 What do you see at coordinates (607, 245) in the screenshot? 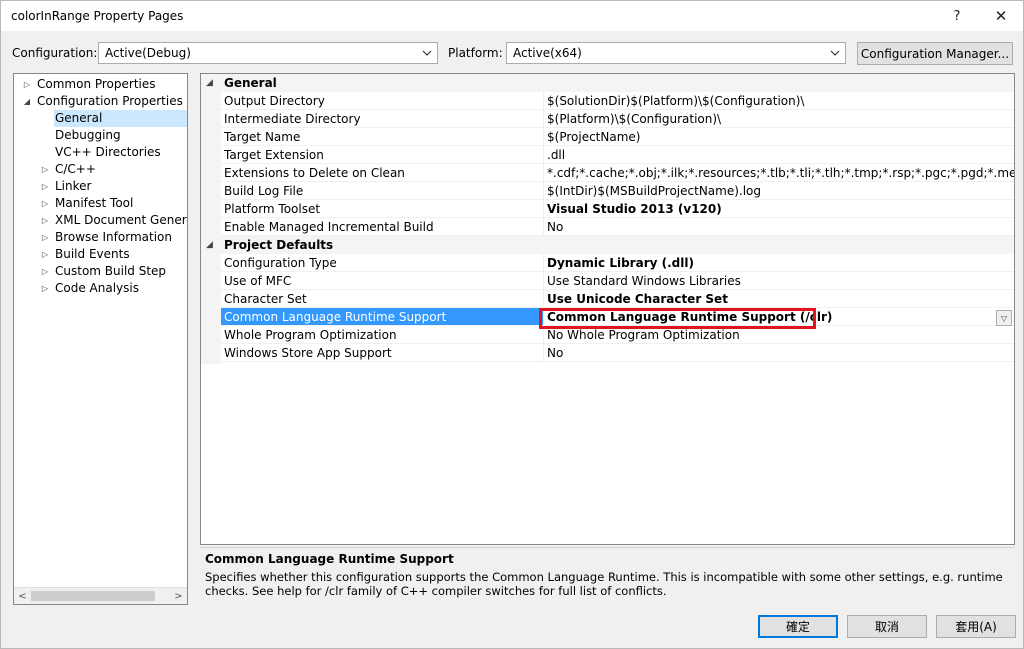
I see `category-header: ◢ Project Defaults` at bounding box center [607, 245].